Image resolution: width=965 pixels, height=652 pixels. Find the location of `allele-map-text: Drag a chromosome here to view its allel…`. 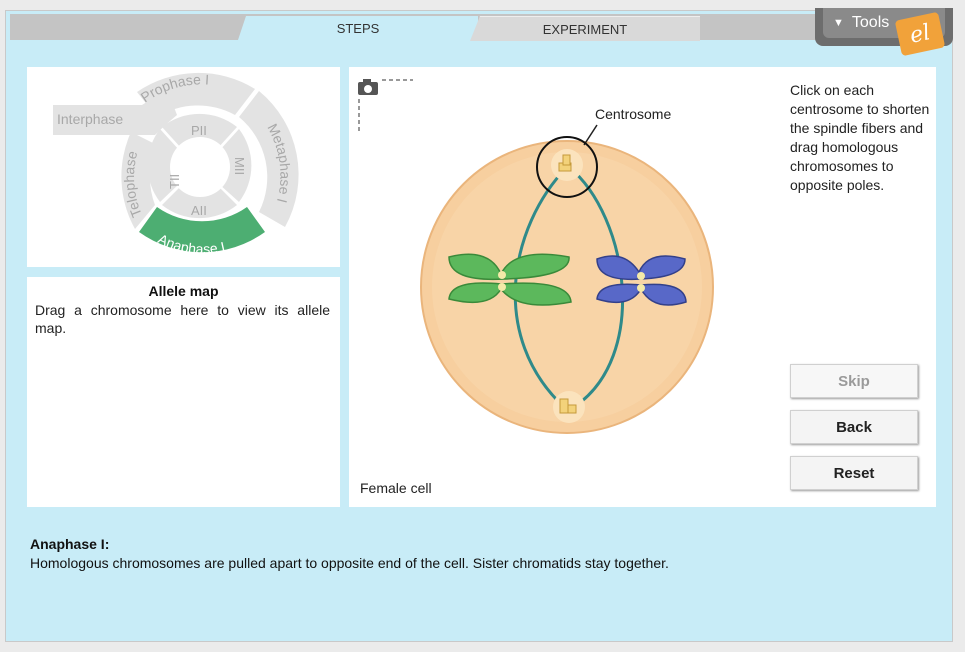

allele-map-text: Drag a chromosome here to view its allel… is located at coordinates (182, 319).